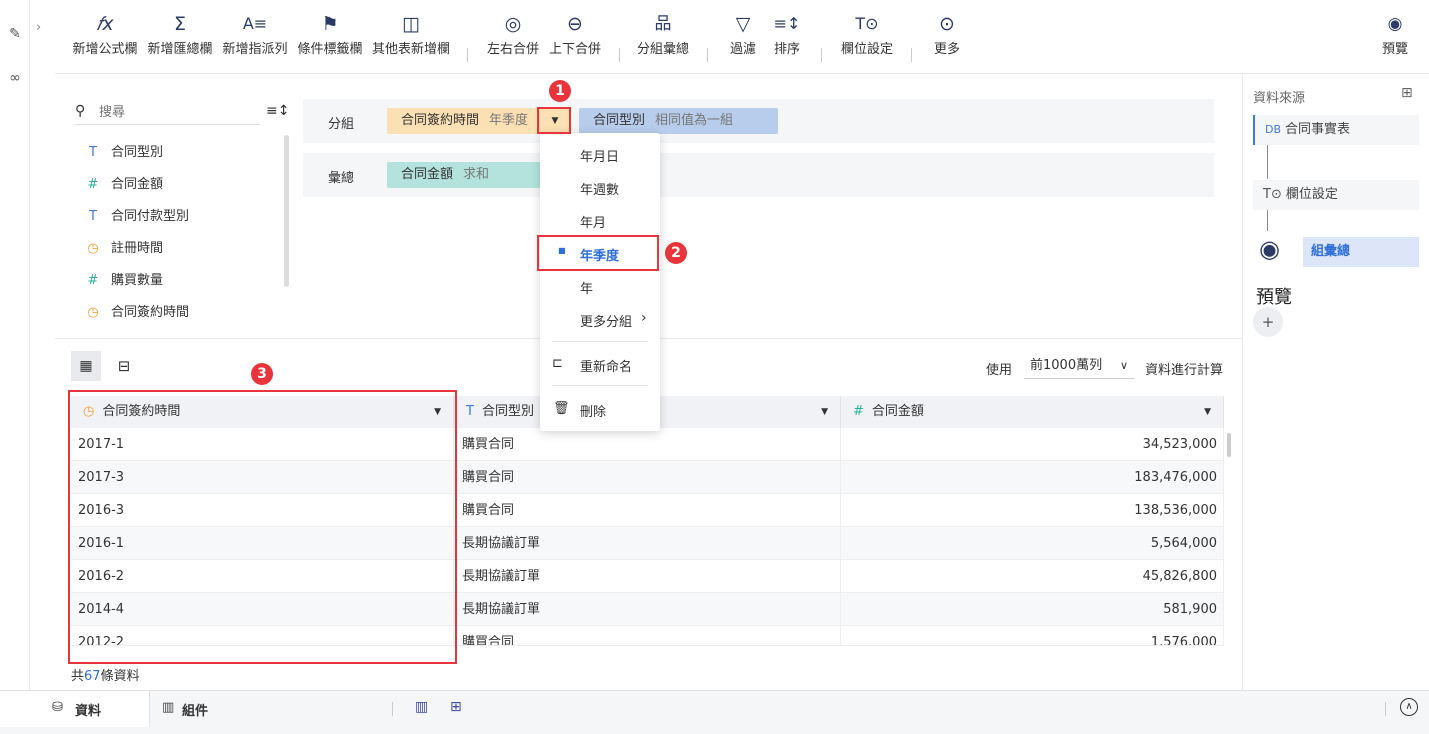  What do you see at coordinates (1336, 195) in the screenshot?
I see `field-settings-node: T⊙ 欄位設定` at bounding box center [1336, 195].